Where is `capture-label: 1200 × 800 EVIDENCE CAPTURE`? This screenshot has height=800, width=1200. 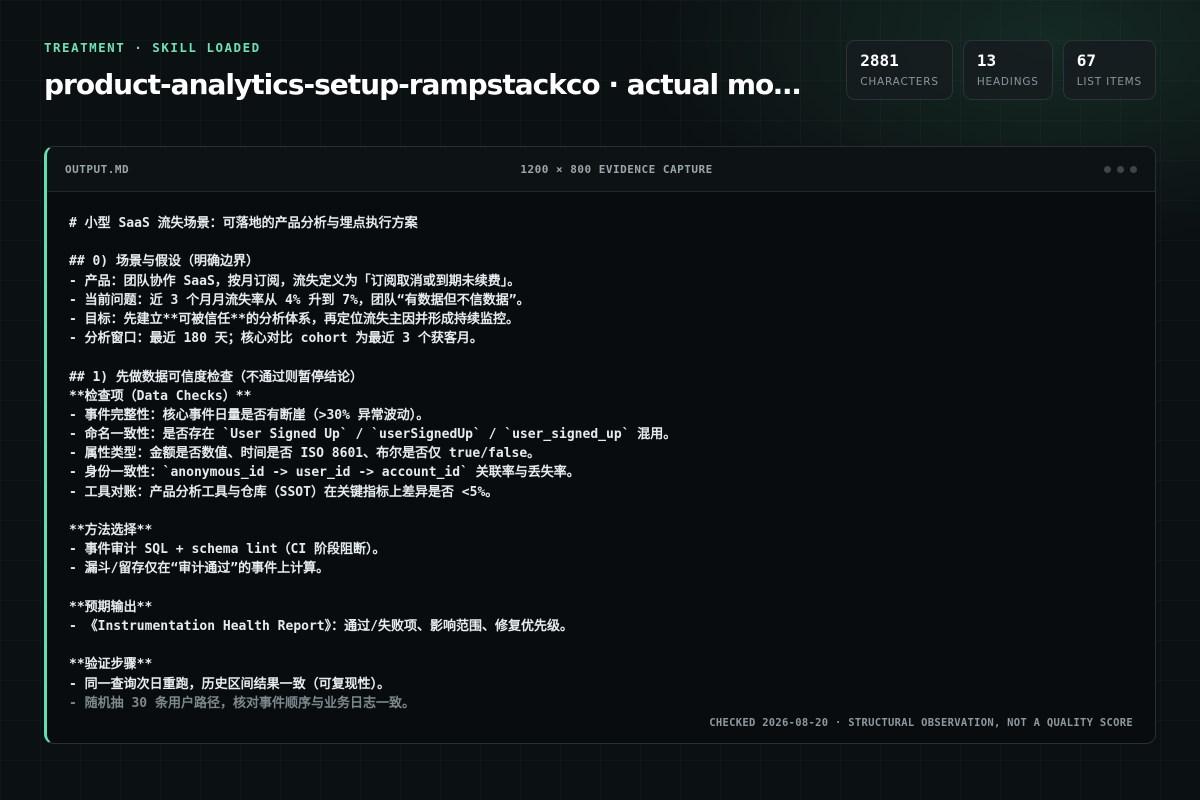
capture-label: 1200 × 800 EVIDENCE CAPTURE is located at coordinates (616, 169).